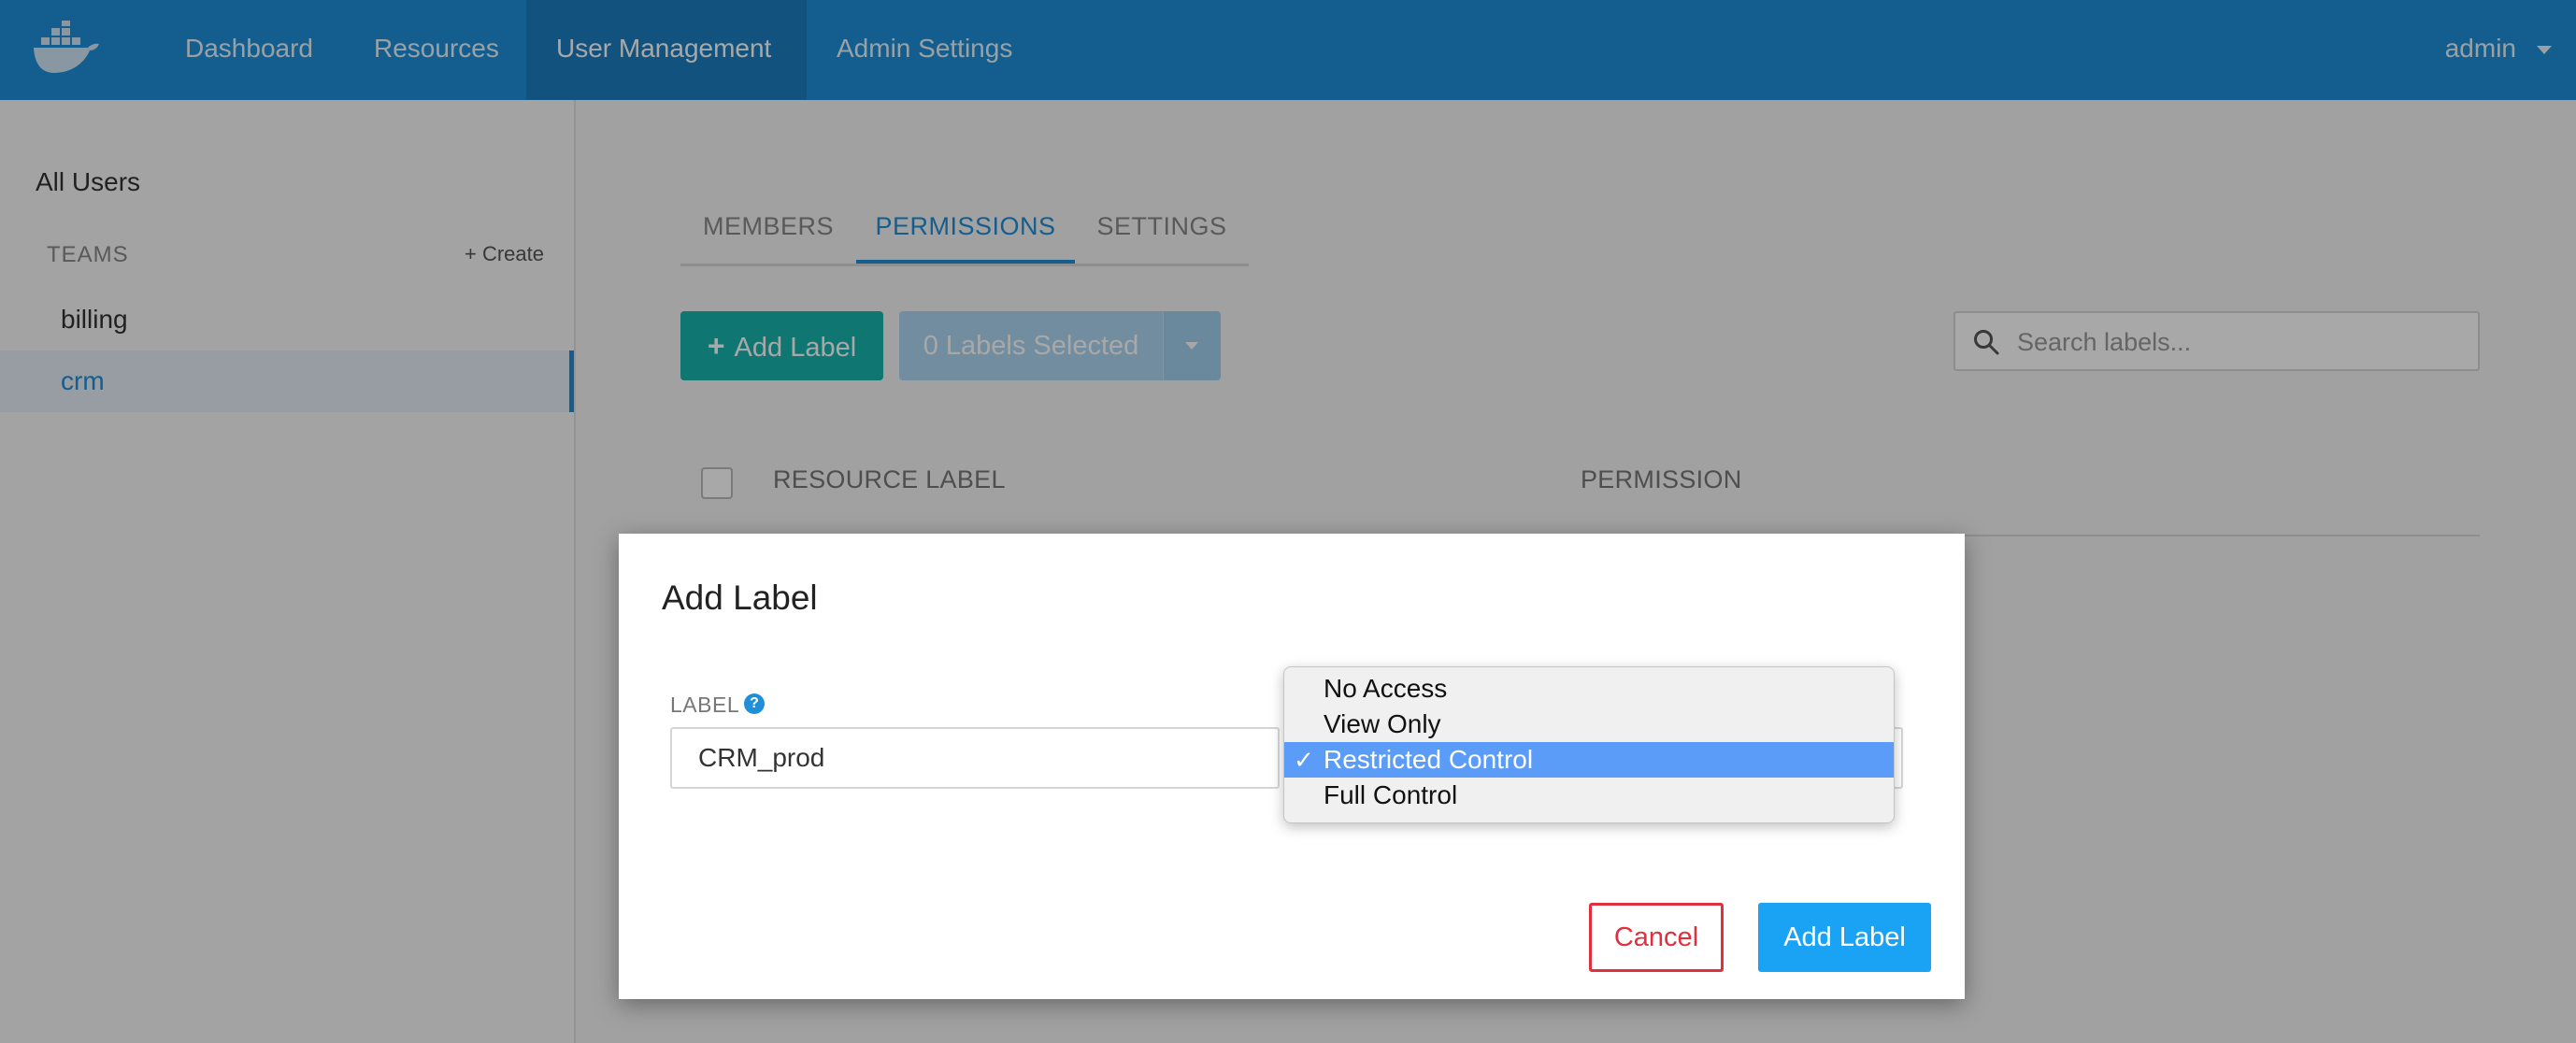  I want to click on cancel-button: Cancel, so click(1656, 937).